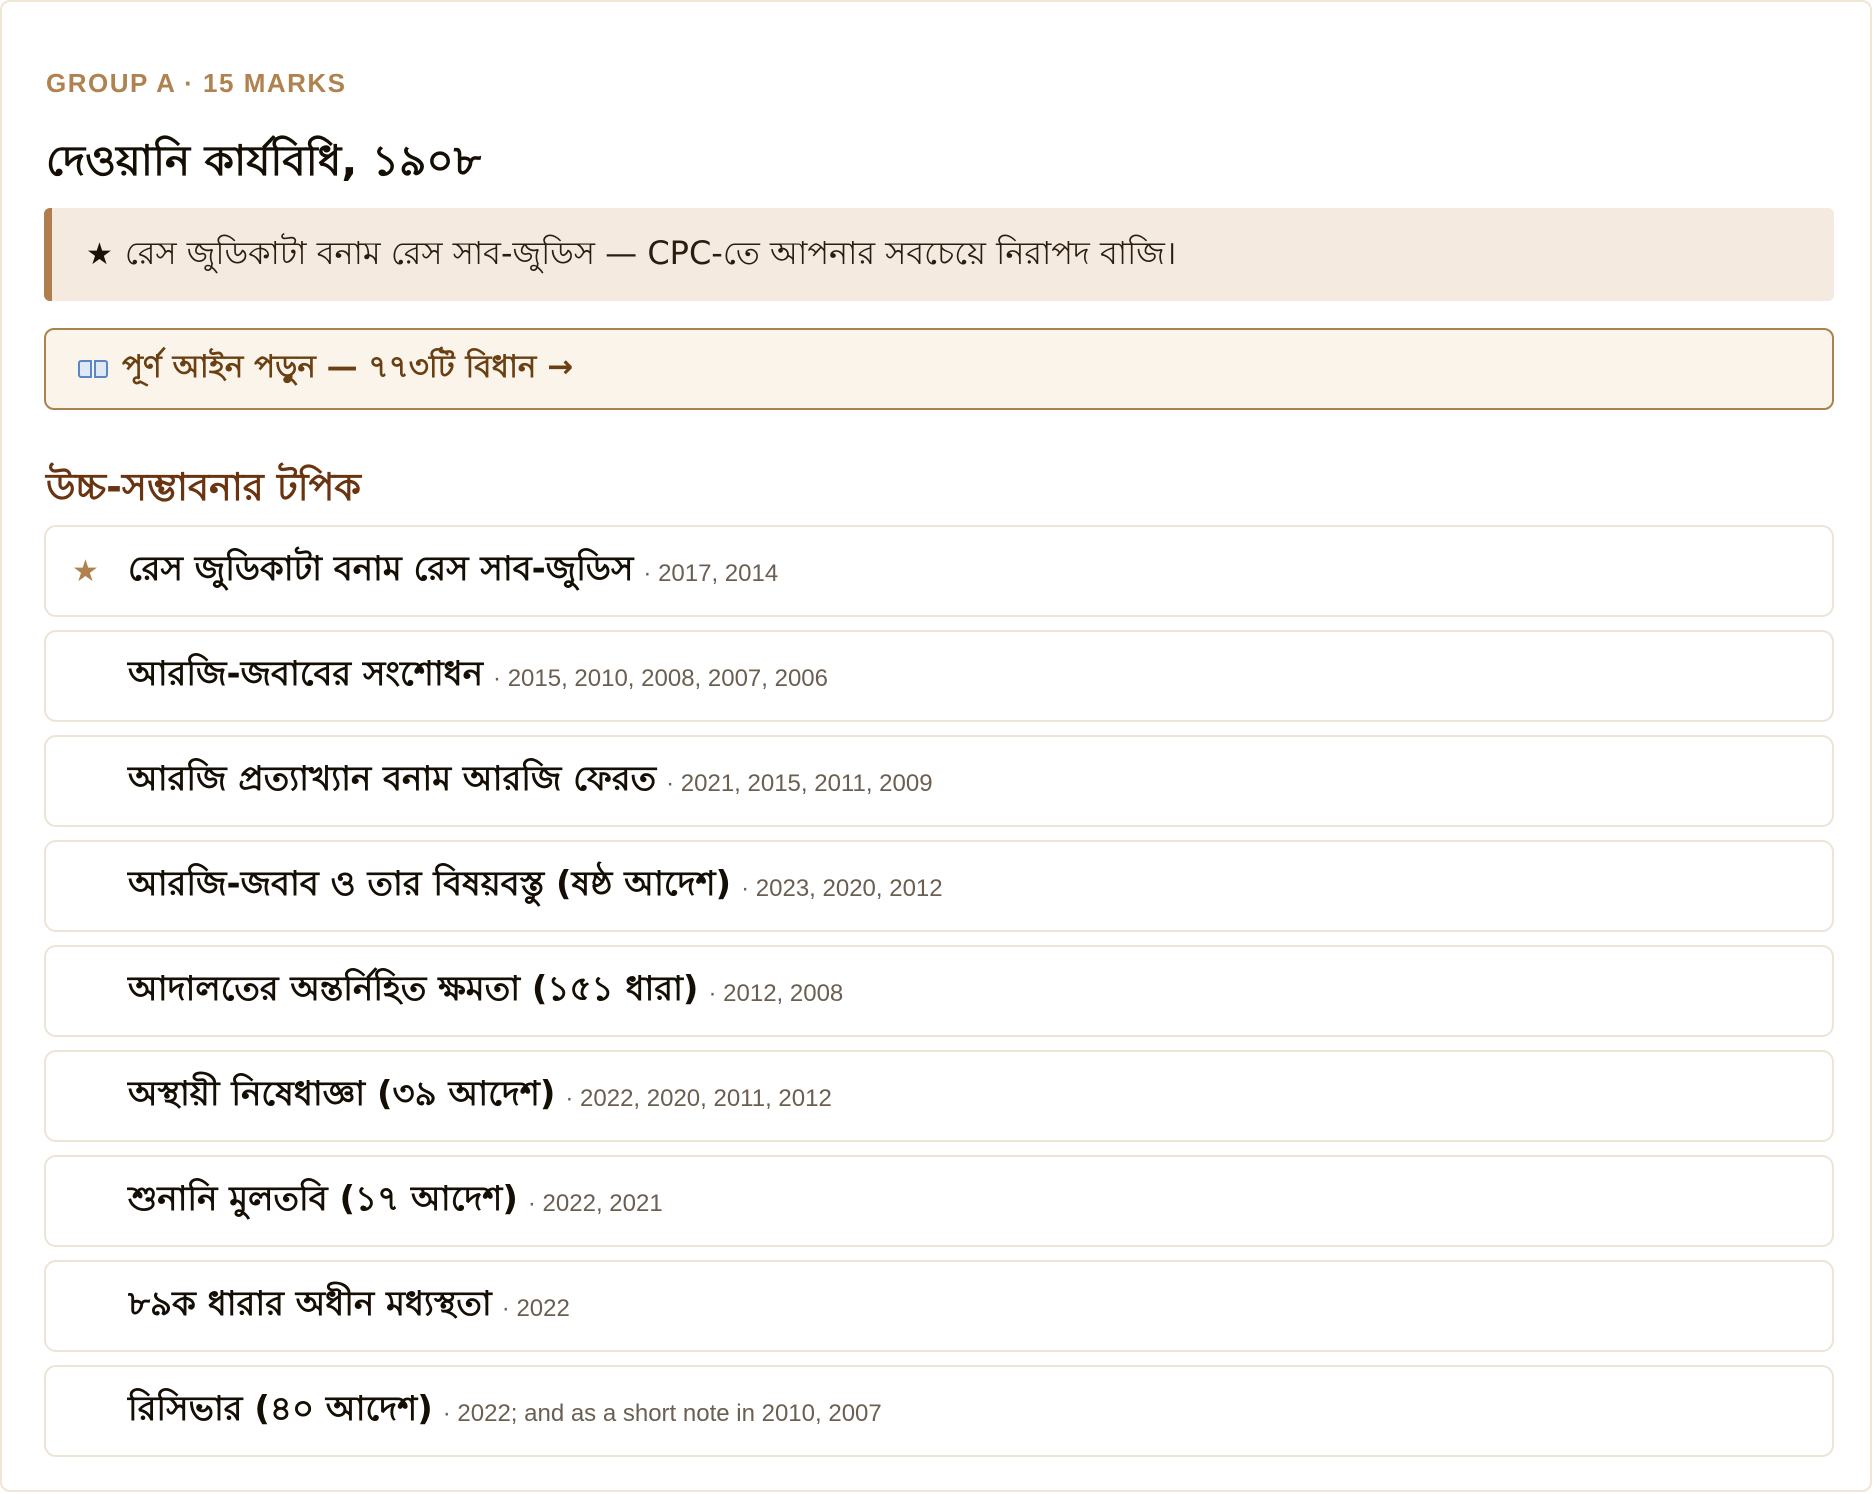  Describe the element at coordinates (342, 1093) in the screenshot. I see `topic-title: অস্থায়ী নিষেধাজ্ঞা (৩৯ আদেশ)` at that location.